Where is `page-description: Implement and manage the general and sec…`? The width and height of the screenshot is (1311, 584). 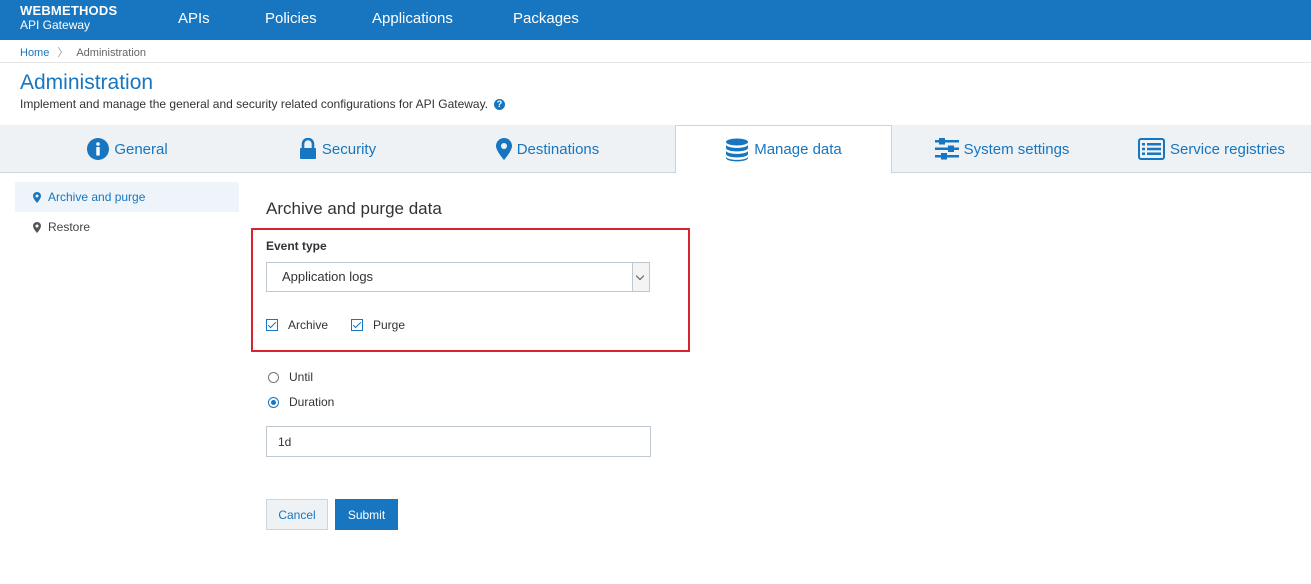 page-description: Implement and manage the general and sec… is located at coordinates (263, 104).